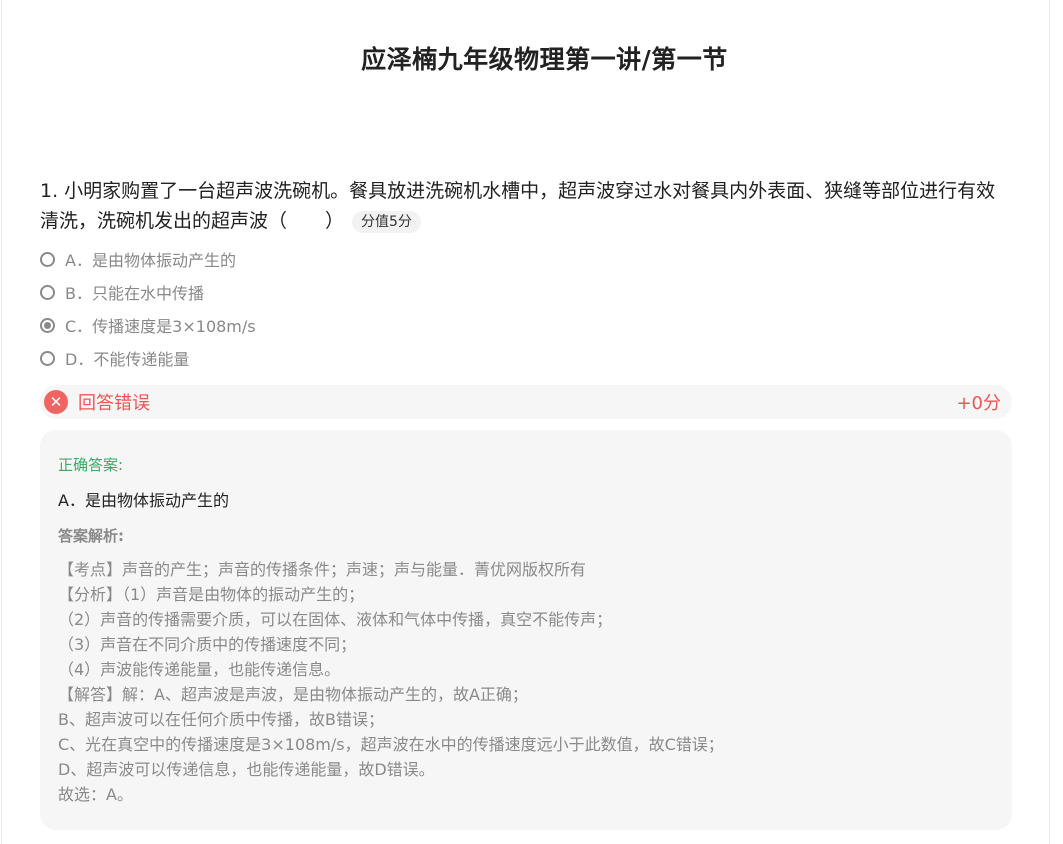 Image resolution: width=1063 pixels, height=844 pixels. Describe the element at coordinates (335, 619) in the screenshot. I see `analysis-line: （2）声音的传播需要介质，可以在固体、液体和气体中传播，真空不能传声；` at that location.